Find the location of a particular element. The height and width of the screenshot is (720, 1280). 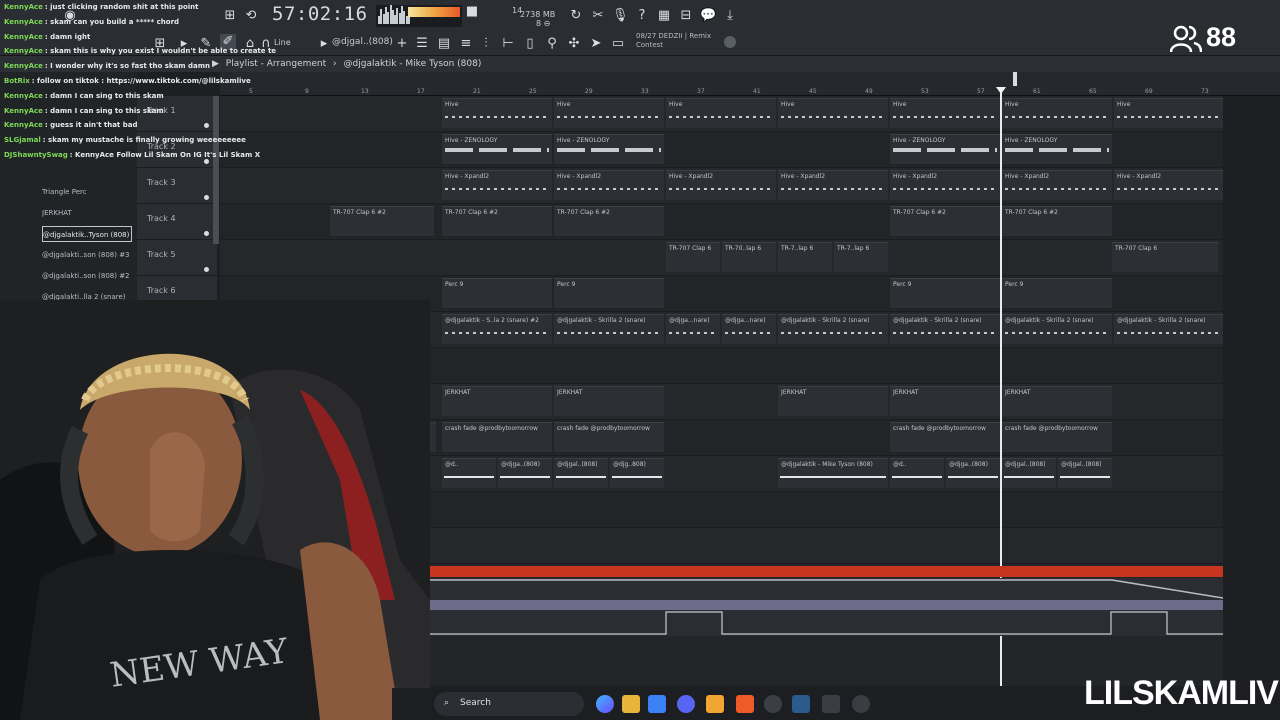

download-icon: ⤓ is located at coordinates (730, 16).